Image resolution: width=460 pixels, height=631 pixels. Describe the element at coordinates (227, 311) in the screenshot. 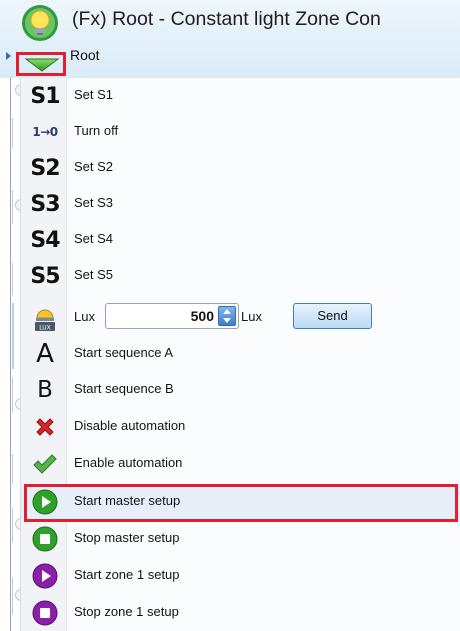

I see `spinner-up-icon` at that location.